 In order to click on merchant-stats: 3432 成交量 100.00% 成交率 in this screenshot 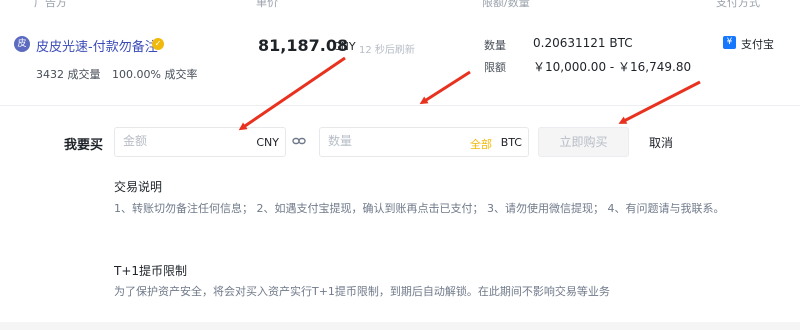, I will do `click(116, 74)`.